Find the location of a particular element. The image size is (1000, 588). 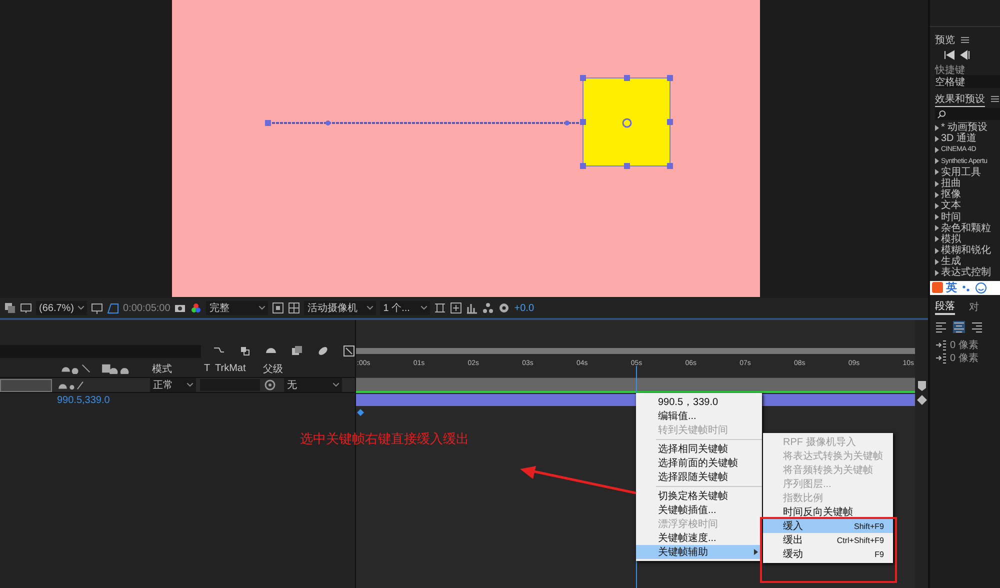

effect-category: 时间 is located at coordinates (951, 217).